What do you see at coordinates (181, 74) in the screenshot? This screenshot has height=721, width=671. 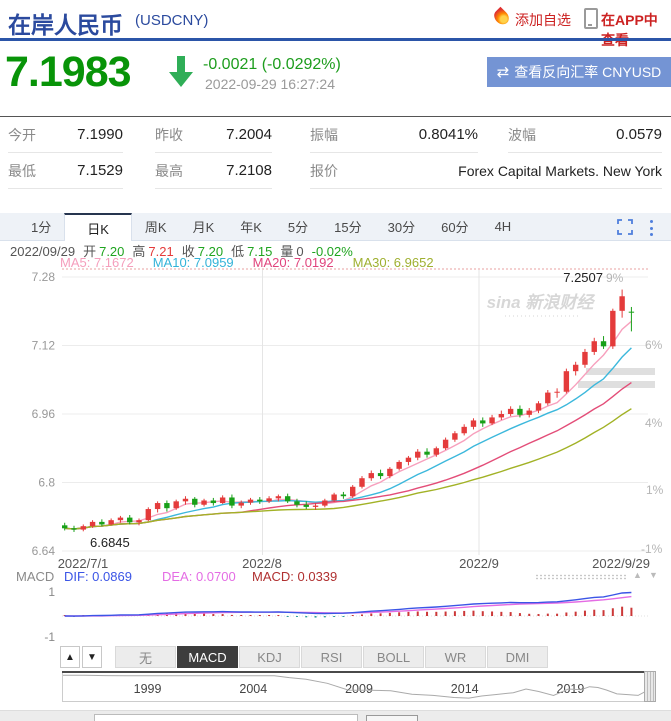 I see `down-arrow-icon` at bounding box center [181, 74].